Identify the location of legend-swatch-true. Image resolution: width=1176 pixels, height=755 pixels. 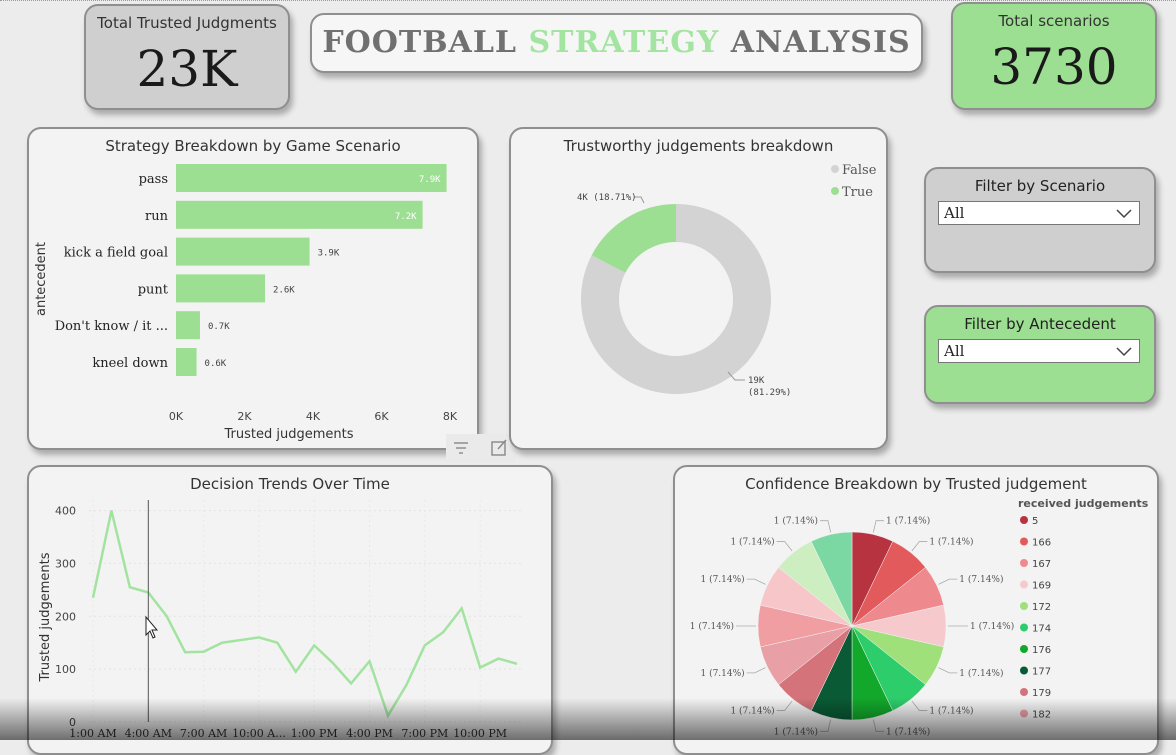
(835, 191).